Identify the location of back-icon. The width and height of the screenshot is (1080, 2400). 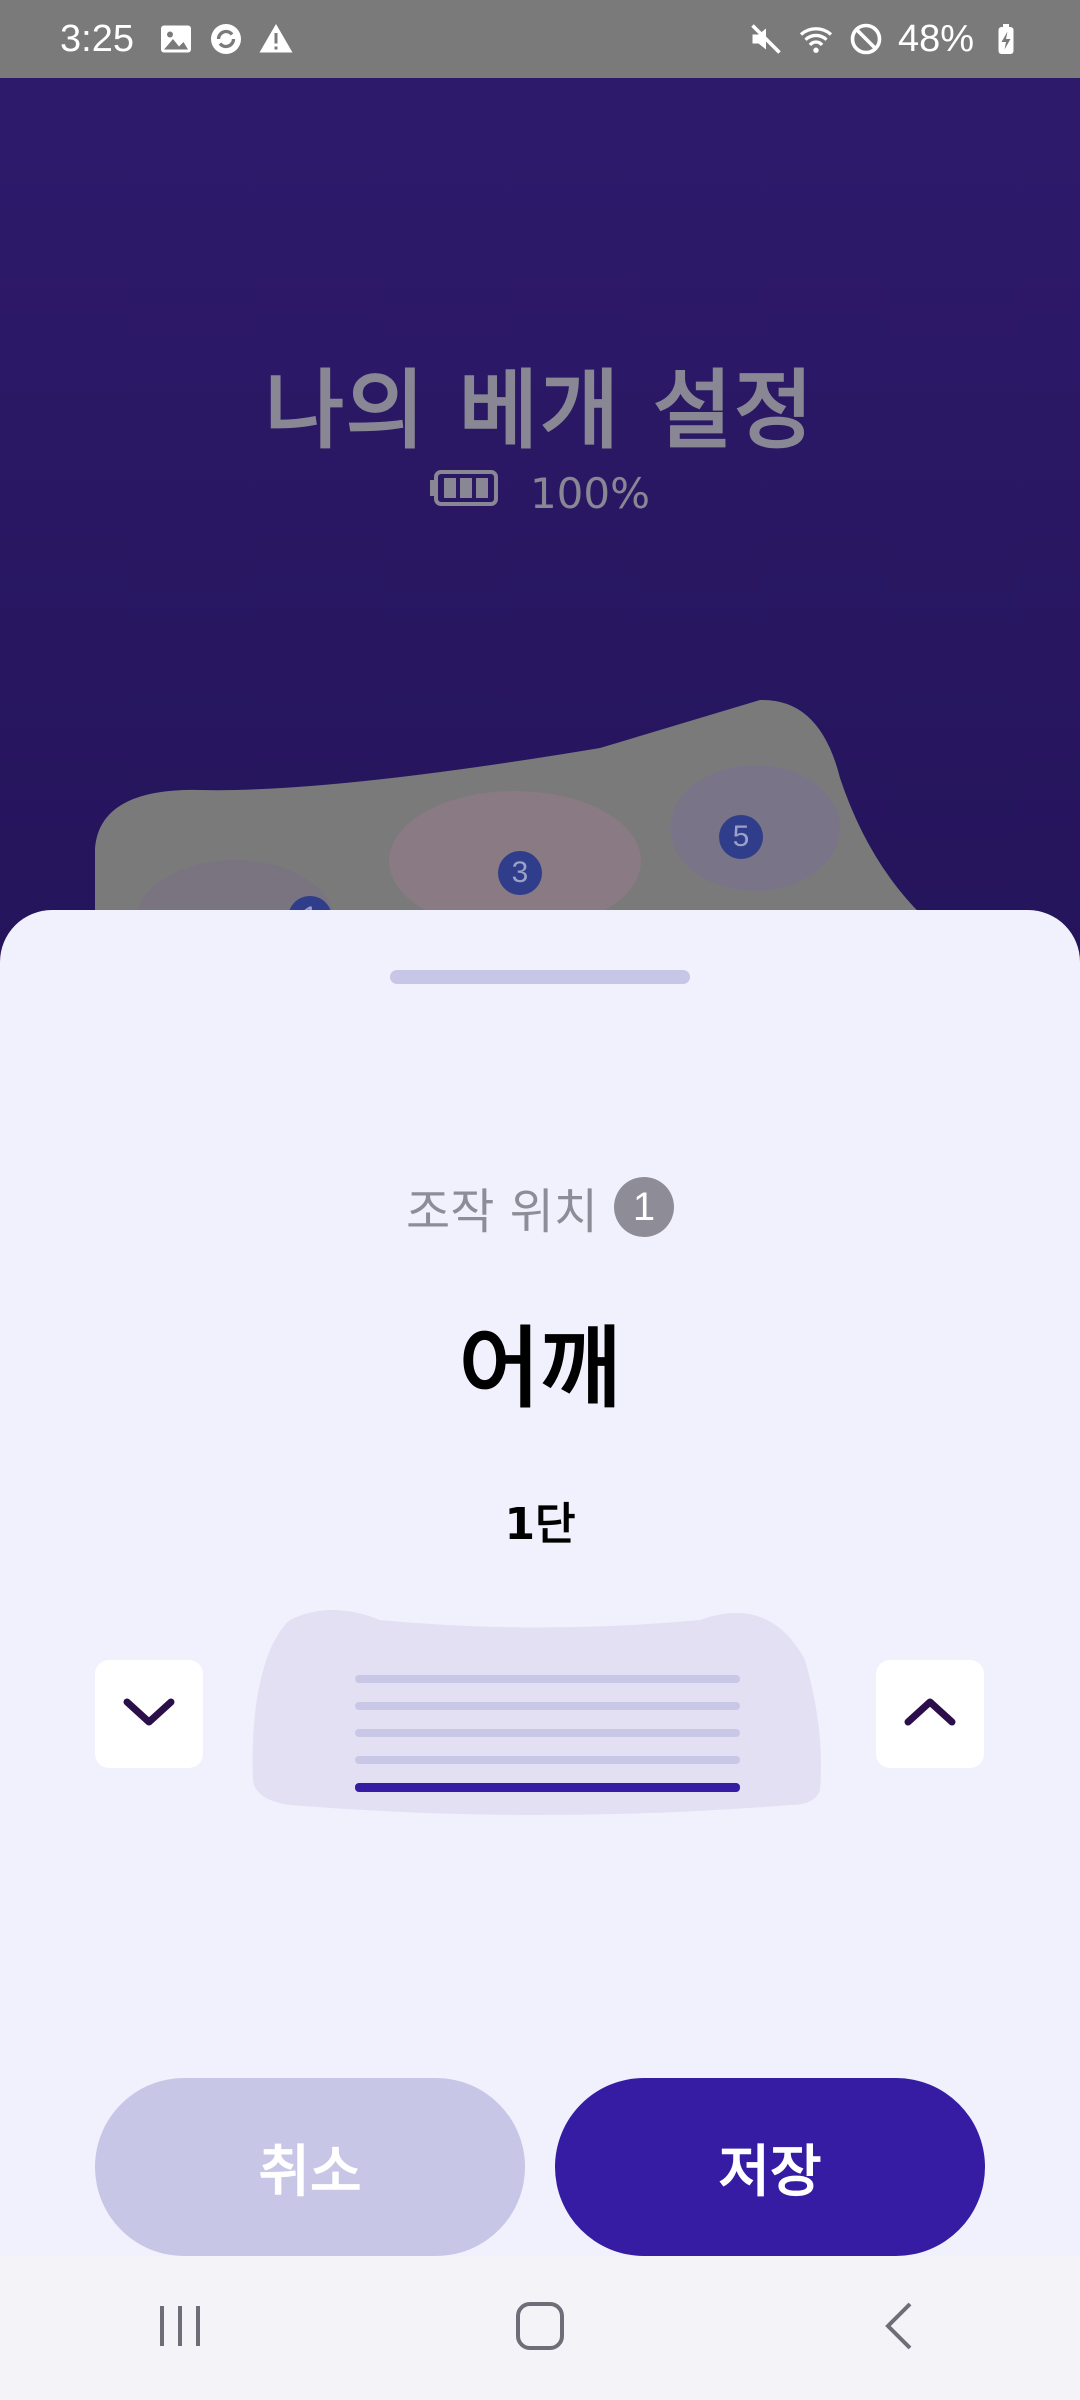
(900, 2328).